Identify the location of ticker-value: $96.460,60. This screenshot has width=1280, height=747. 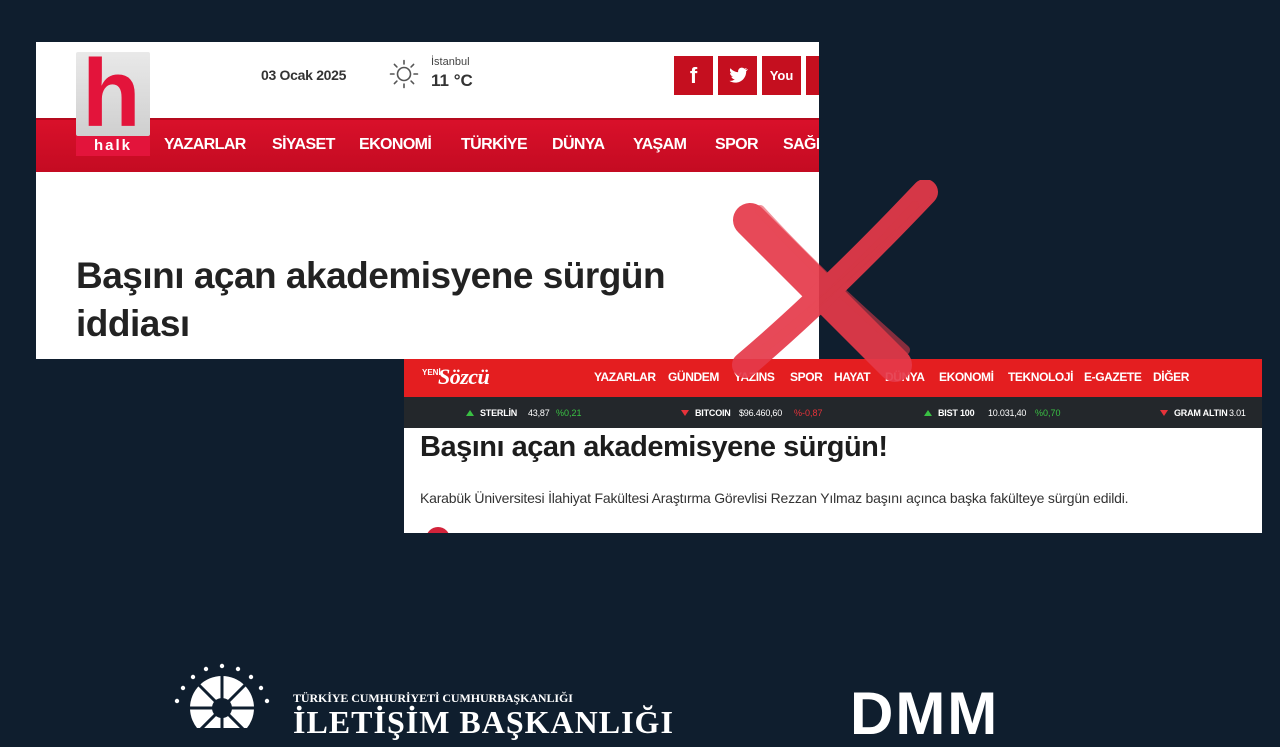
(761, 413).